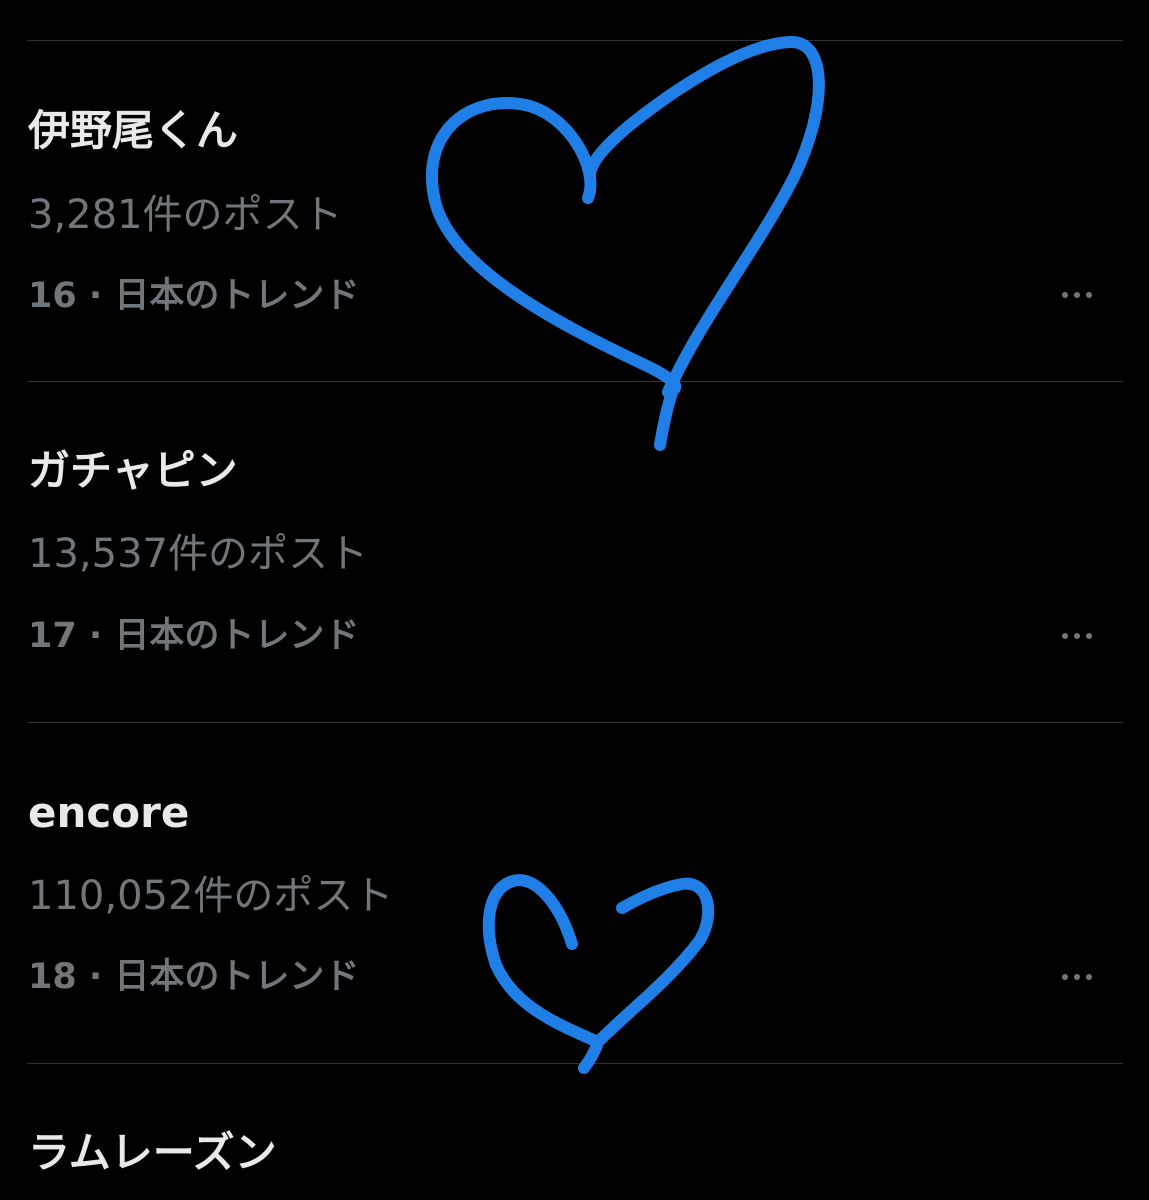 Image resolution: width=1149 pixels, height=1200 pixels. I want to click on trend-item-4: ラムレーズン, so click(574, 1132).